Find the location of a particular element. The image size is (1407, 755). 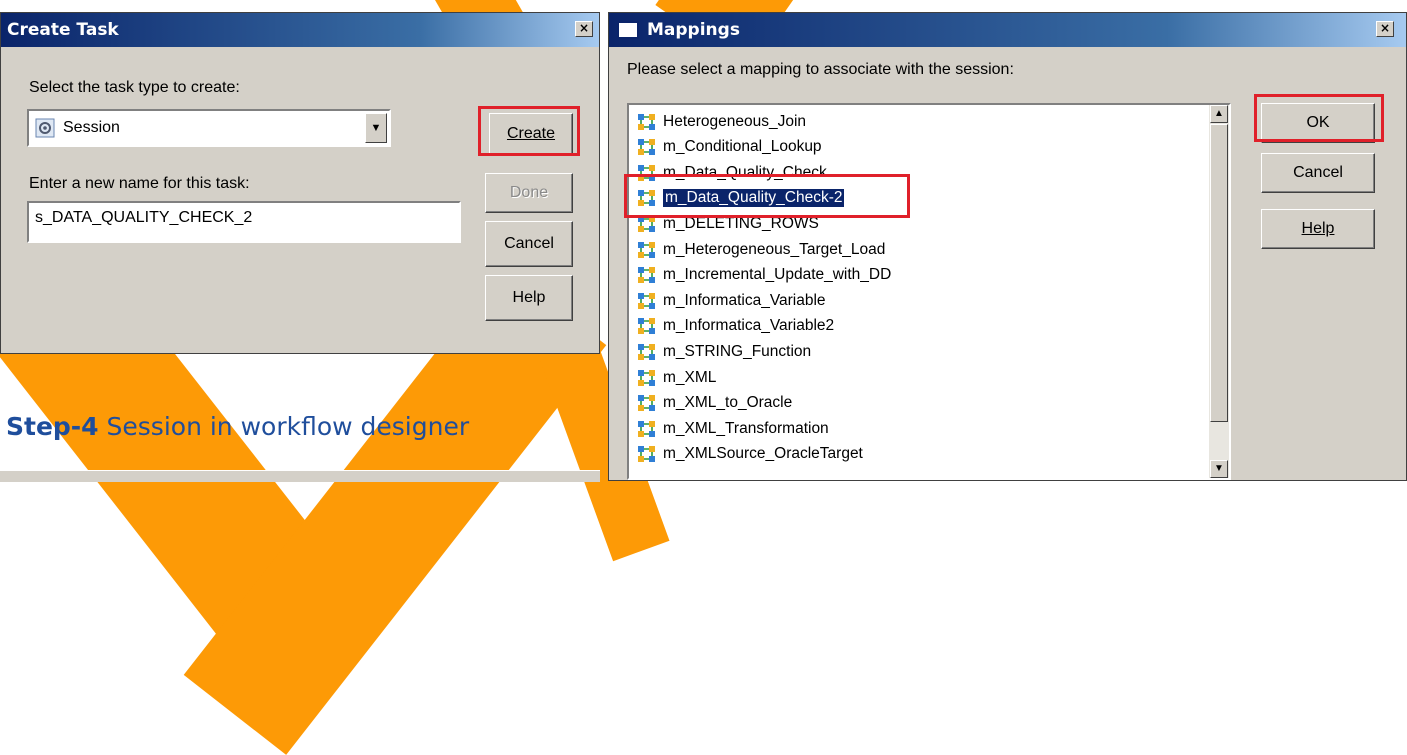

mapping-list-item: m_Conditional_Lookup is located at coordinates (729, 147).